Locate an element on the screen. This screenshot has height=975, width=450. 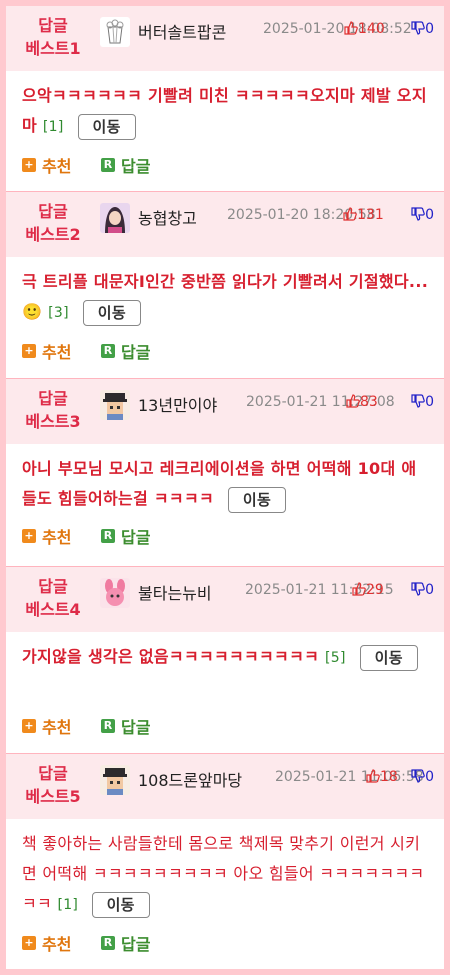
best-label-line2: 베스트3 is located at coordinates (53, 421).